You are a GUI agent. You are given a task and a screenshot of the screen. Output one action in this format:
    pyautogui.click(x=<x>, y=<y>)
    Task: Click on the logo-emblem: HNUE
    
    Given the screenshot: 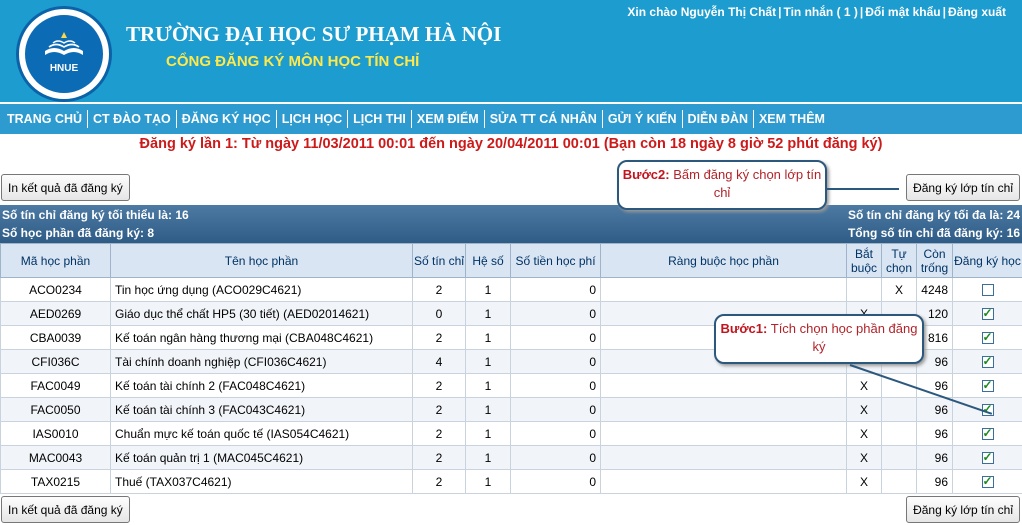 What is the action you would take?
    pyautogui.click(x=64, y=54)
    